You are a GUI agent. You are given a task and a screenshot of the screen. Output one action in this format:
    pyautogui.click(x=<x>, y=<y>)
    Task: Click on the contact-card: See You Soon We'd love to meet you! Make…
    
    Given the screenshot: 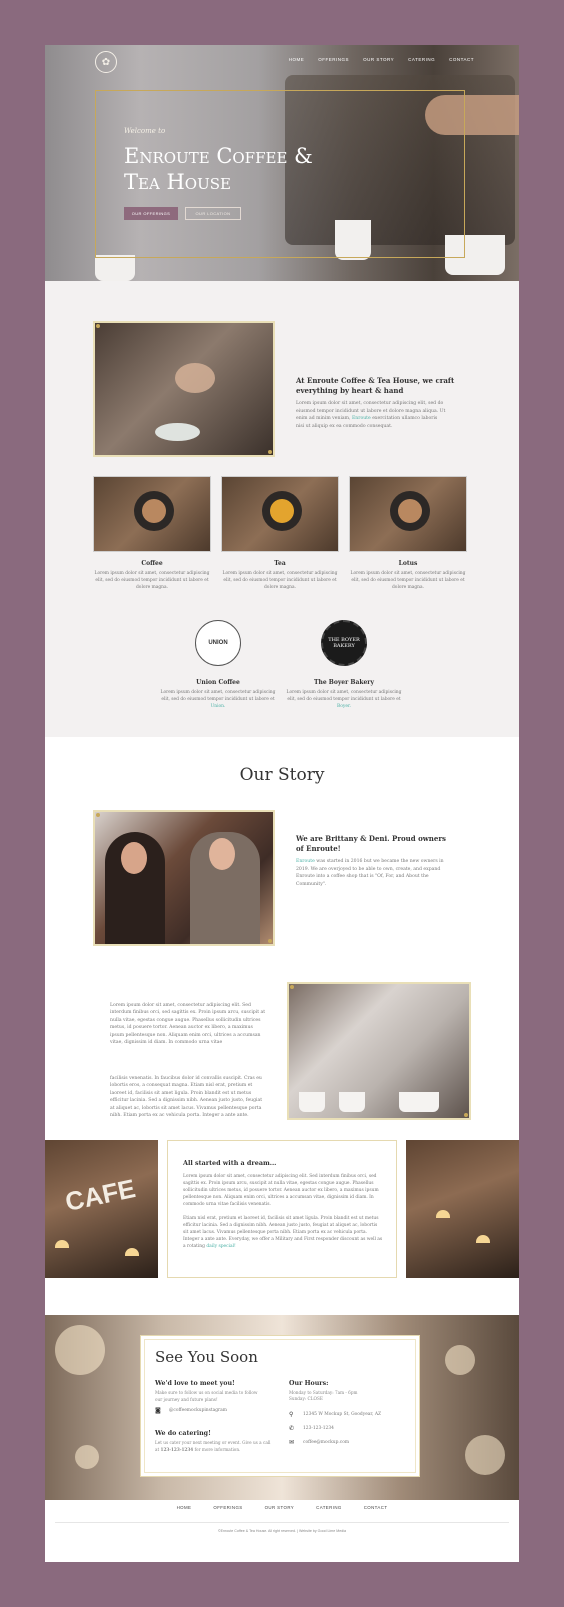 What is the action you would take?
    pyautogui.click(x=280, y=1406)
    